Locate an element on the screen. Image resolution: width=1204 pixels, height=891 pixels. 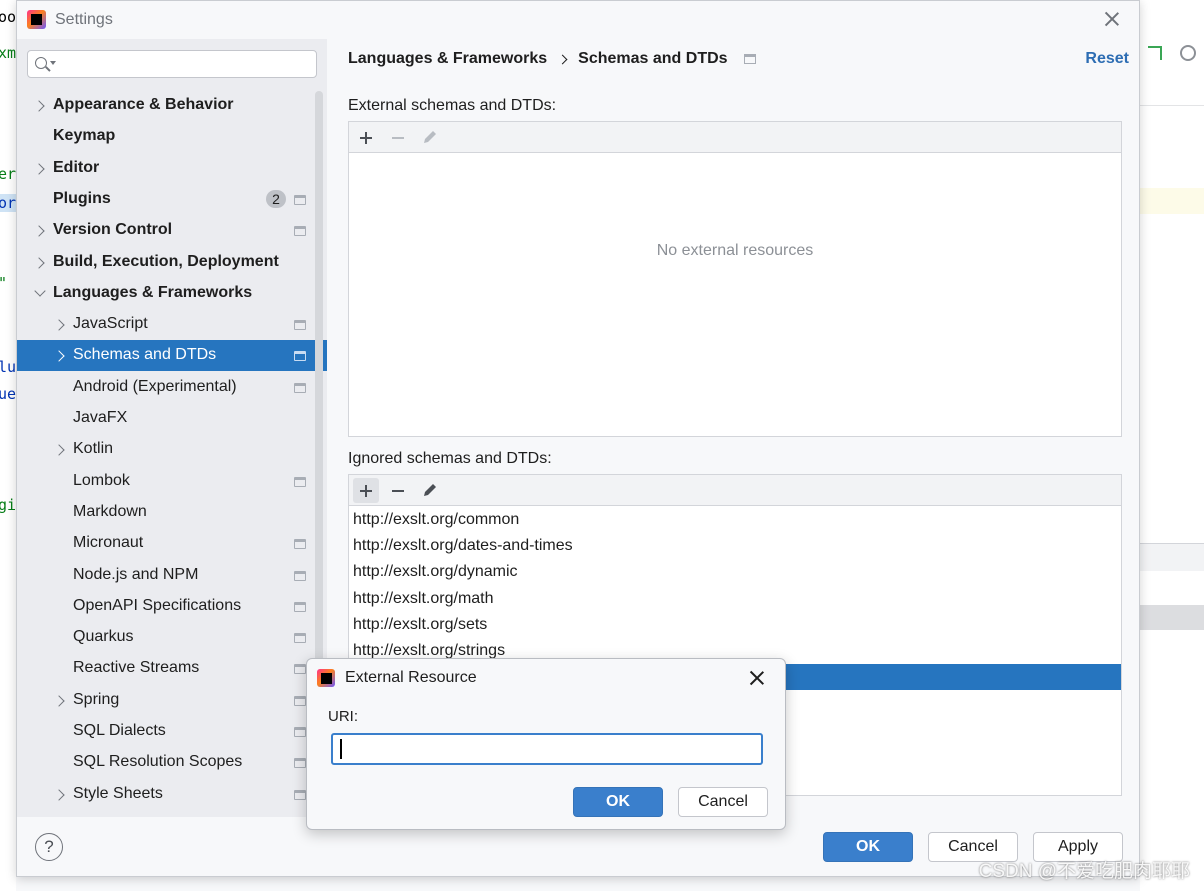
sidebar-item-quarkus: Quarkus is located at coordinates (172, 637).